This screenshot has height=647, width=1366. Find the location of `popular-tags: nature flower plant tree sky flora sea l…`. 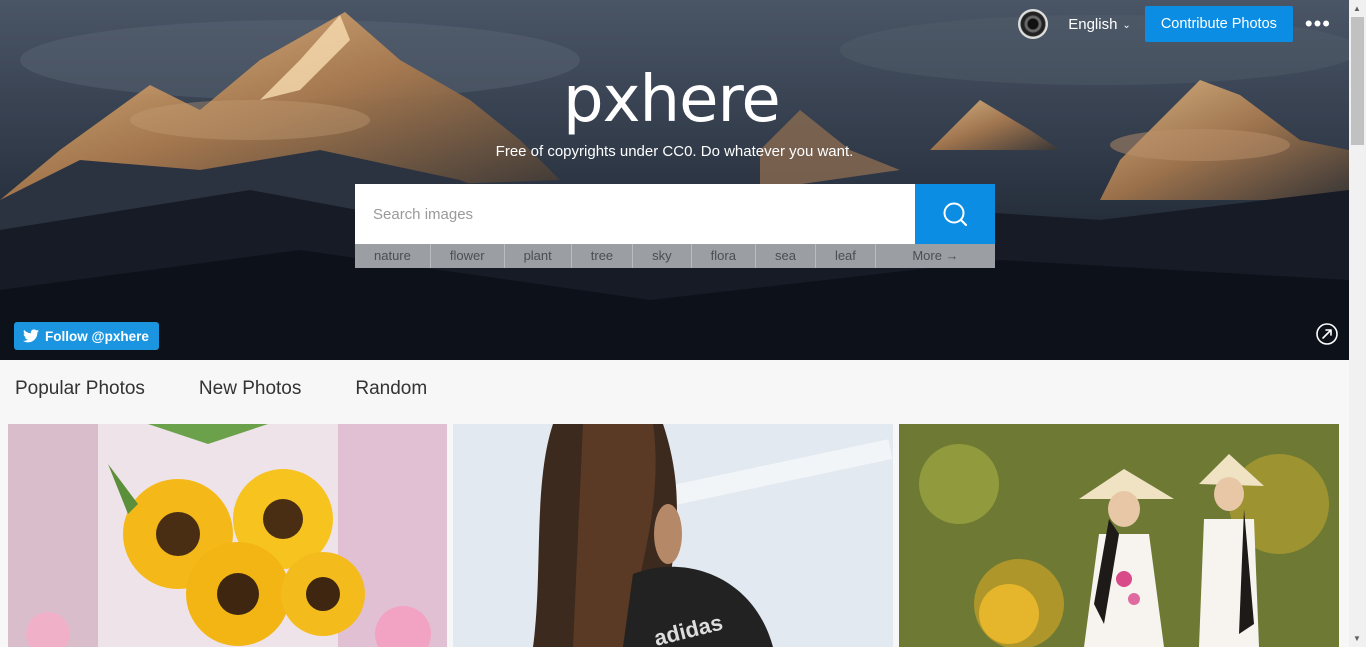

popular-tags: nature flower plant tree sky flora sea l… is located at coordinates (675, 256).